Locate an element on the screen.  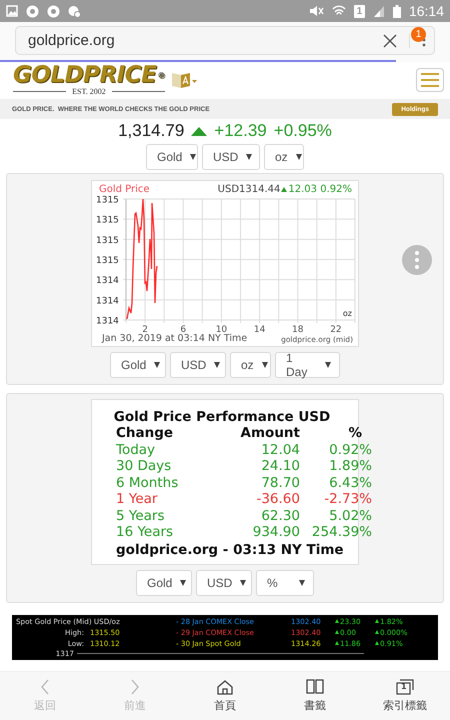
amount-cell-text: 62.30 is located at coordinates (280, 516).